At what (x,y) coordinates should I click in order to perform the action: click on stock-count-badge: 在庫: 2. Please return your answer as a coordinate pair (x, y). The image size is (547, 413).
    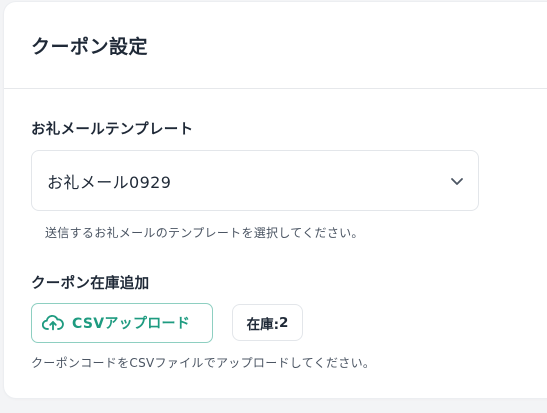
    Looking at the image, I should click on (267, 322).